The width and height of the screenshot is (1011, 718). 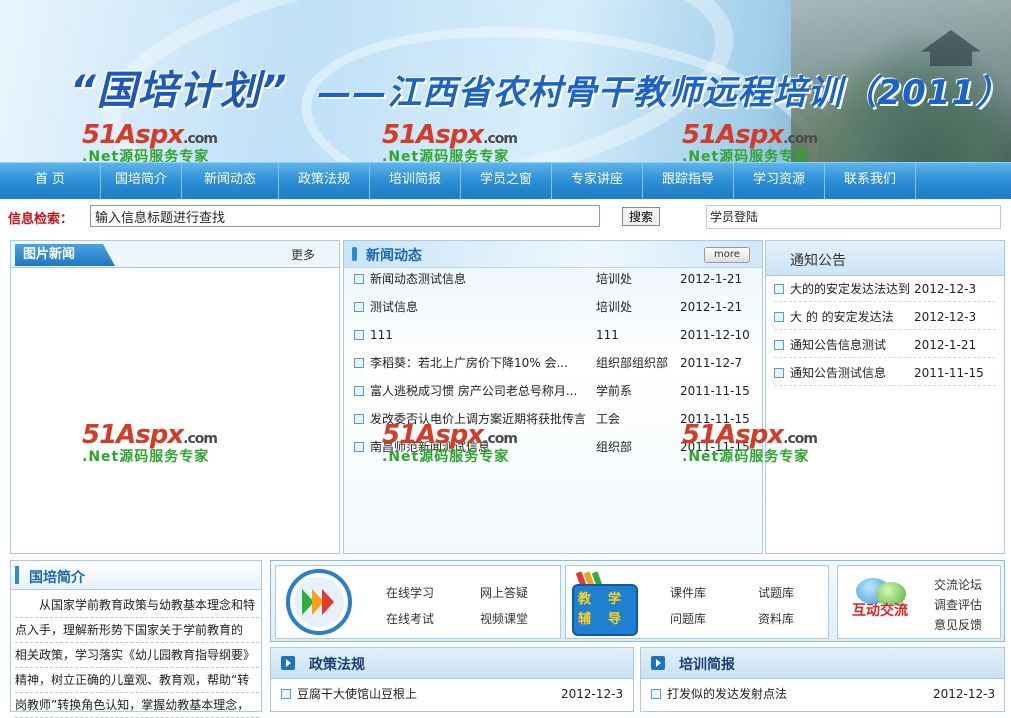 What do you see at coordinates (822, 679) in the screenshot?
I see `brief-panel: 培训简报 打发似的发达发射点法 2012-12-3` at bounding box center [822, 679].